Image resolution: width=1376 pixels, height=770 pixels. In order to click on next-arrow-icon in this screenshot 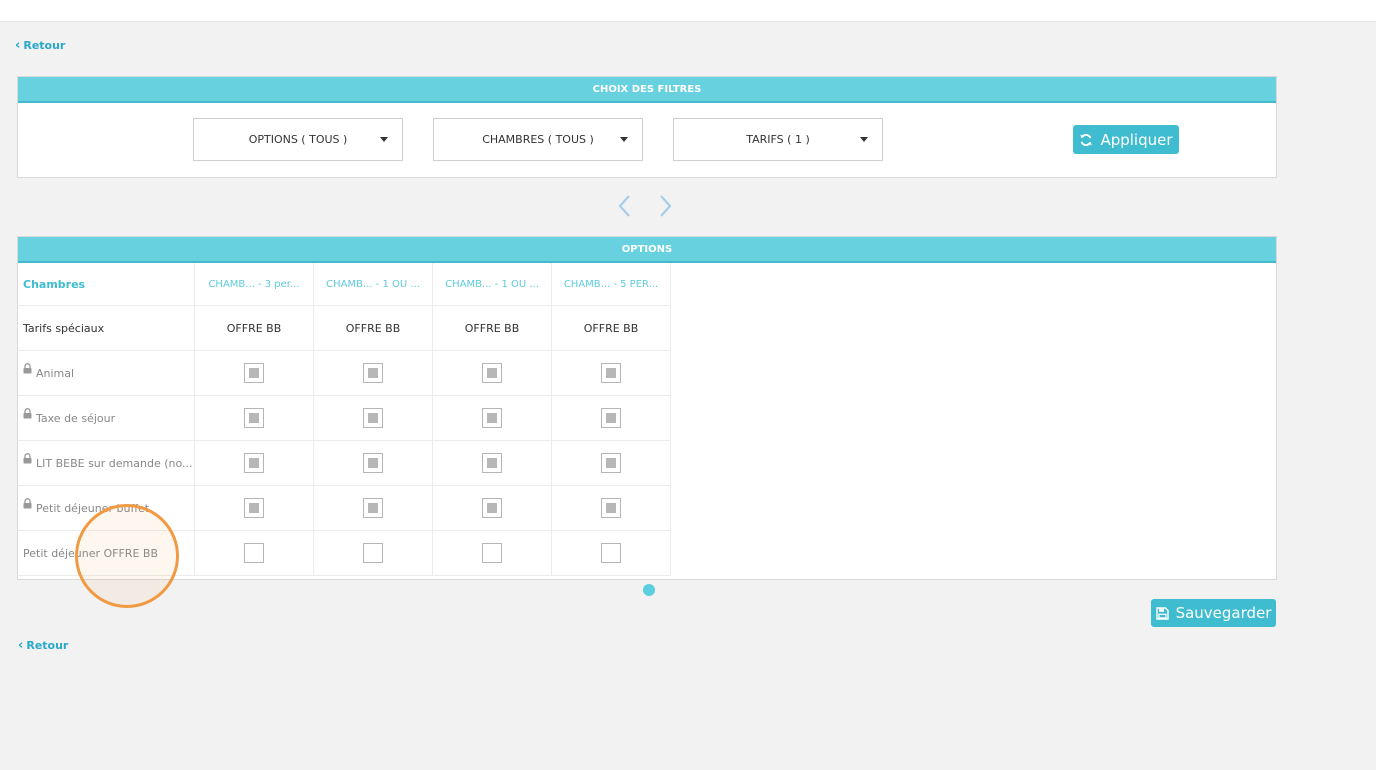, I will do `click(666, 206)`.